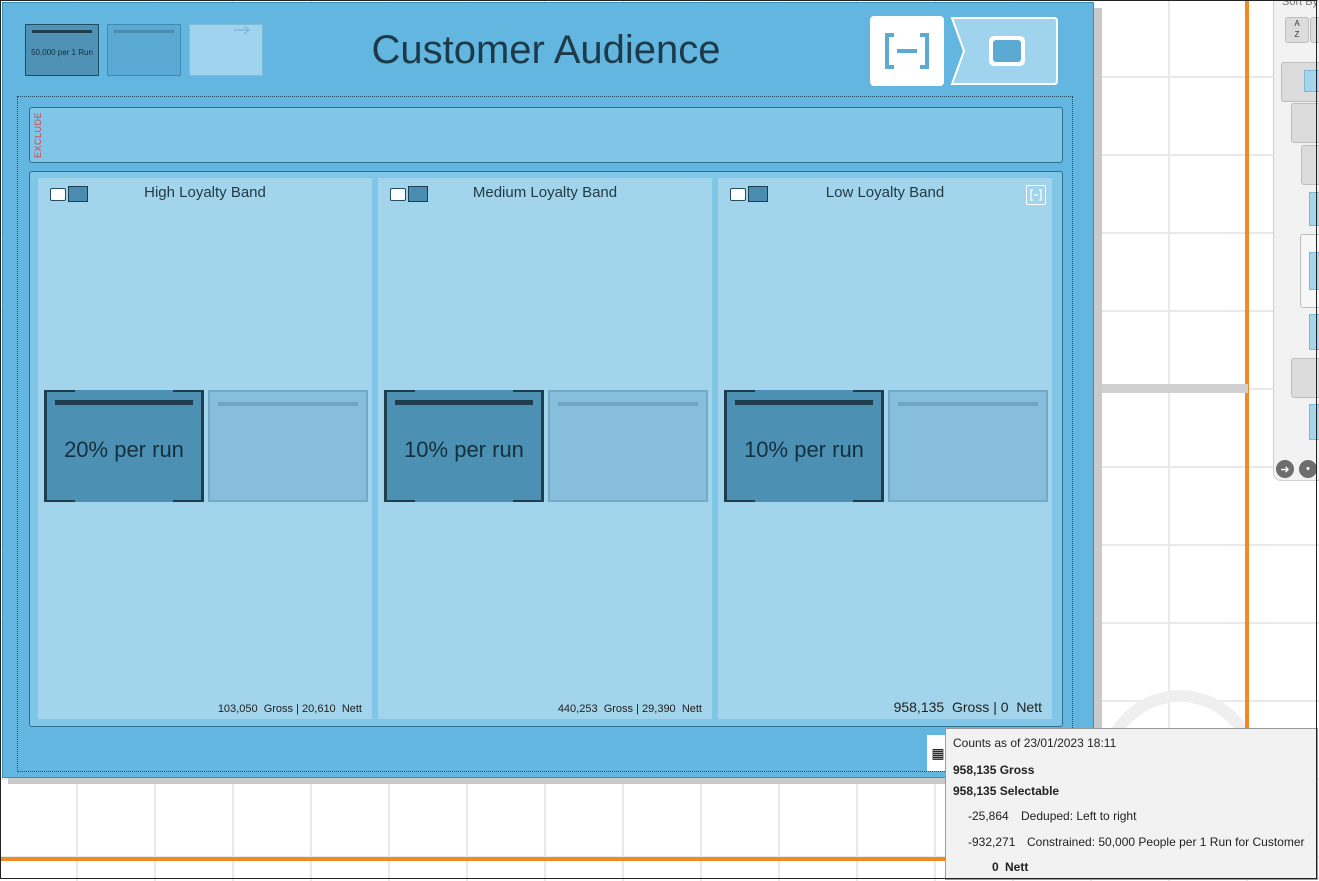  What do you see at coordinates (1174, 388) in the screenshot?
I see `grey-connector` at bounding box center [1174, 388].